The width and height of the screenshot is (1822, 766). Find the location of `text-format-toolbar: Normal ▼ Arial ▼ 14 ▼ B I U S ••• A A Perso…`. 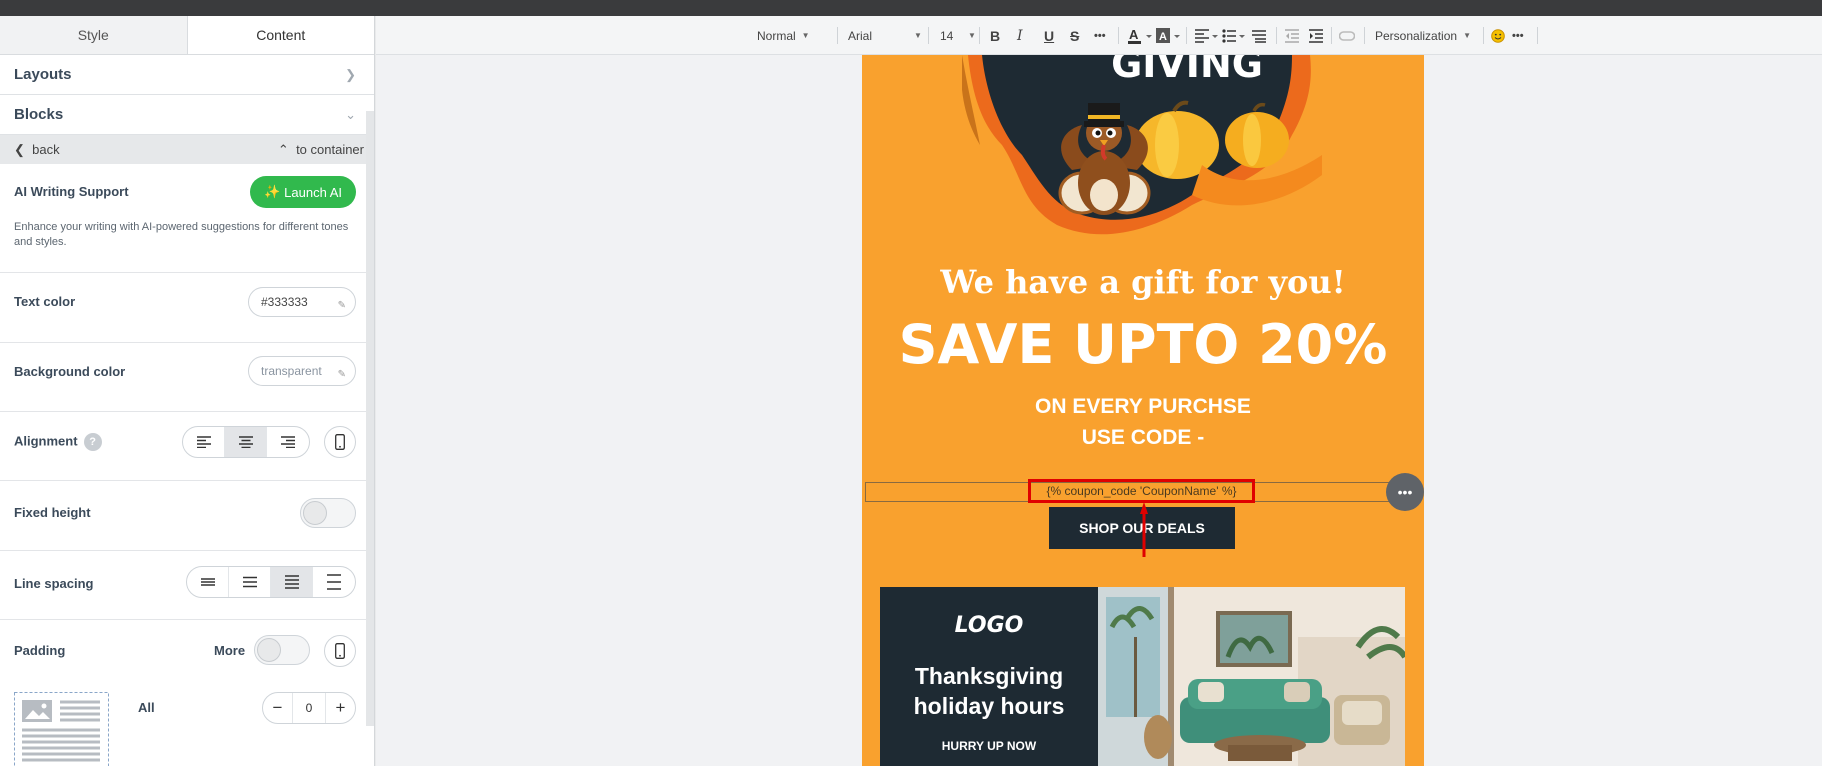

text-format-toolbar: Normal ▼ Arial ▼ 14 ▼ B I U S ••• A A Perso… is located at coordinates (1099, 35).